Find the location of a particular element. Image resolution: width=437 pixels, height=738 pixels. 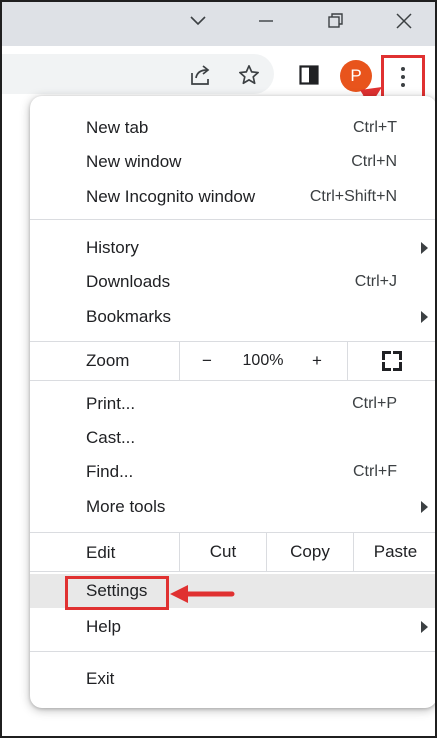

paste-button: Paste is located at coordinates (394, 552).